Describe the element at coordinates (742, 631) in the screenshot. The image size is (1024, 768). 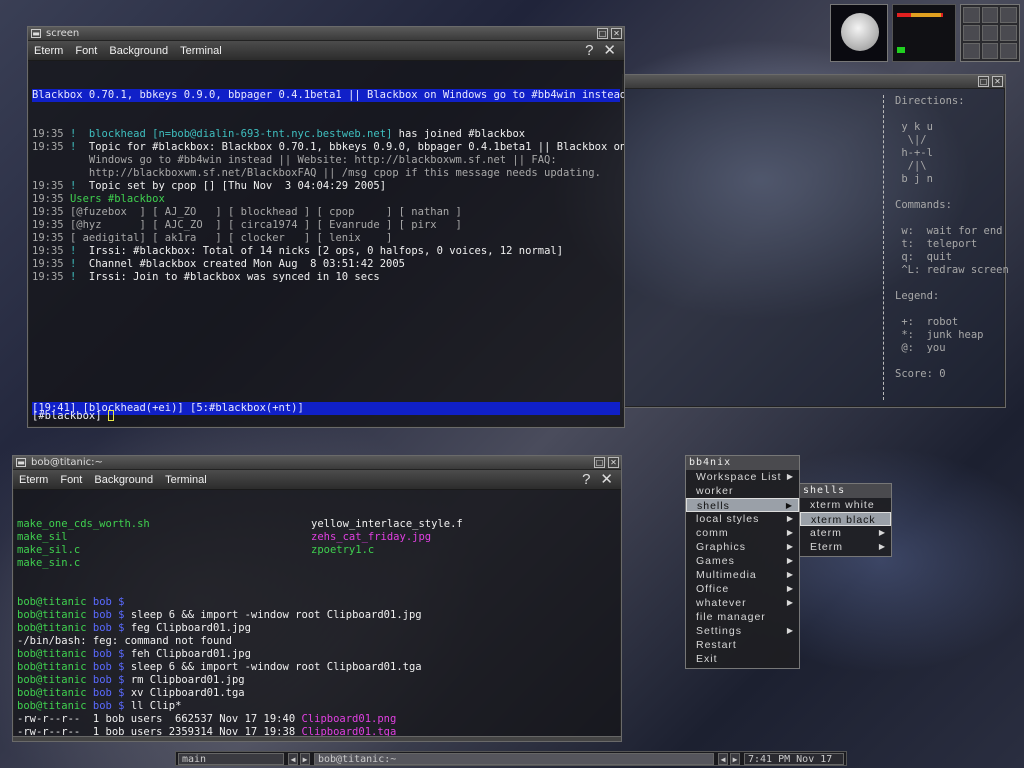
I see `menu-item-settings: Settings ▶` at that location.